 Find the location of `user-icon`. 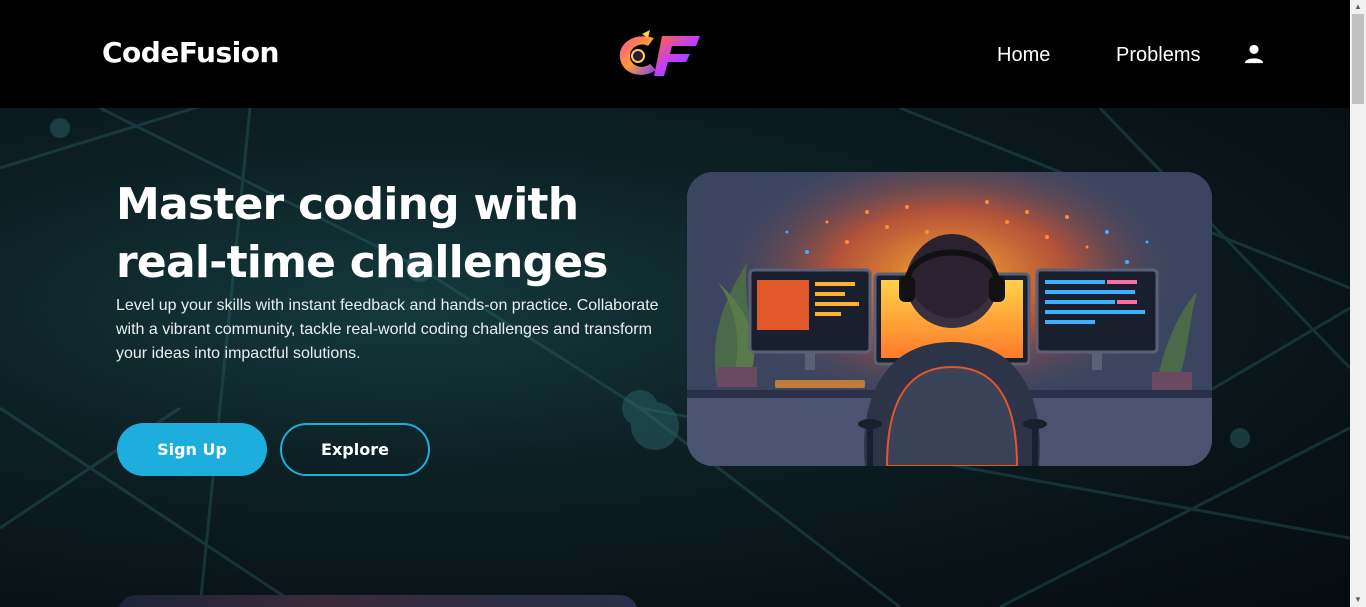

user-icon is located at coordinates (1254, 54).